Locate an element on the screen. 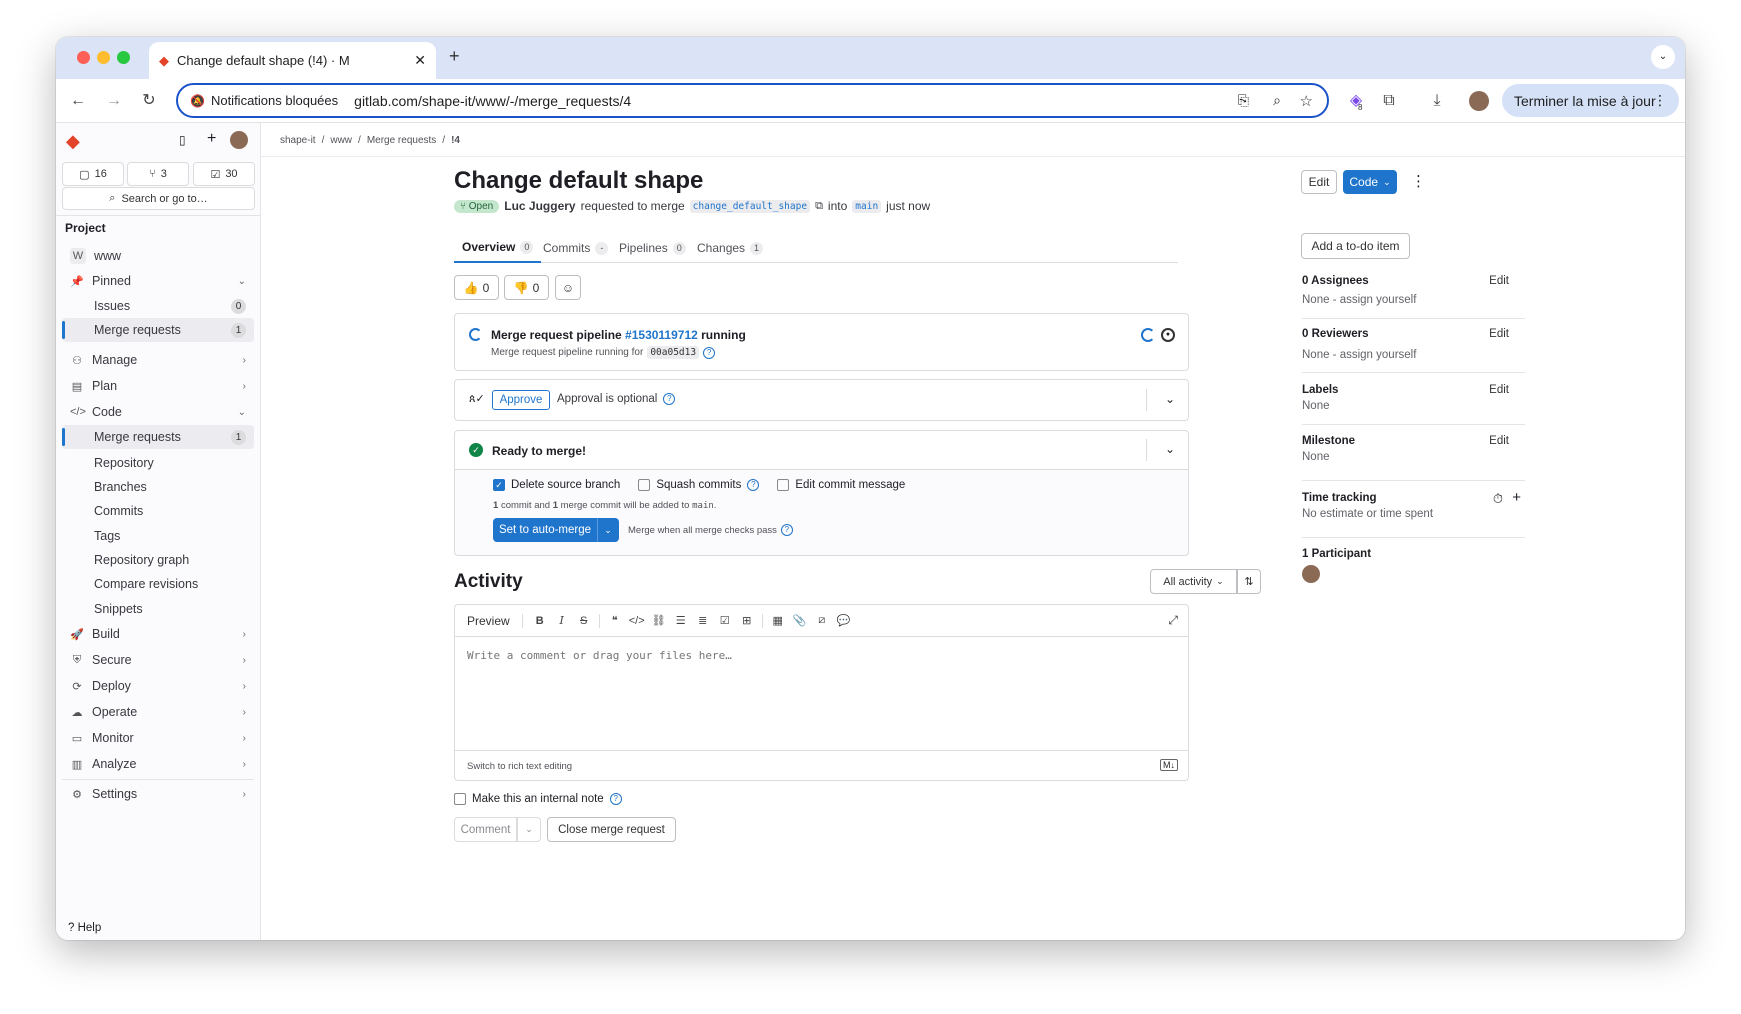 This screenshot has width=1741, height=1014. download-icon: ⤓ is located at coordinates (1437, 101).